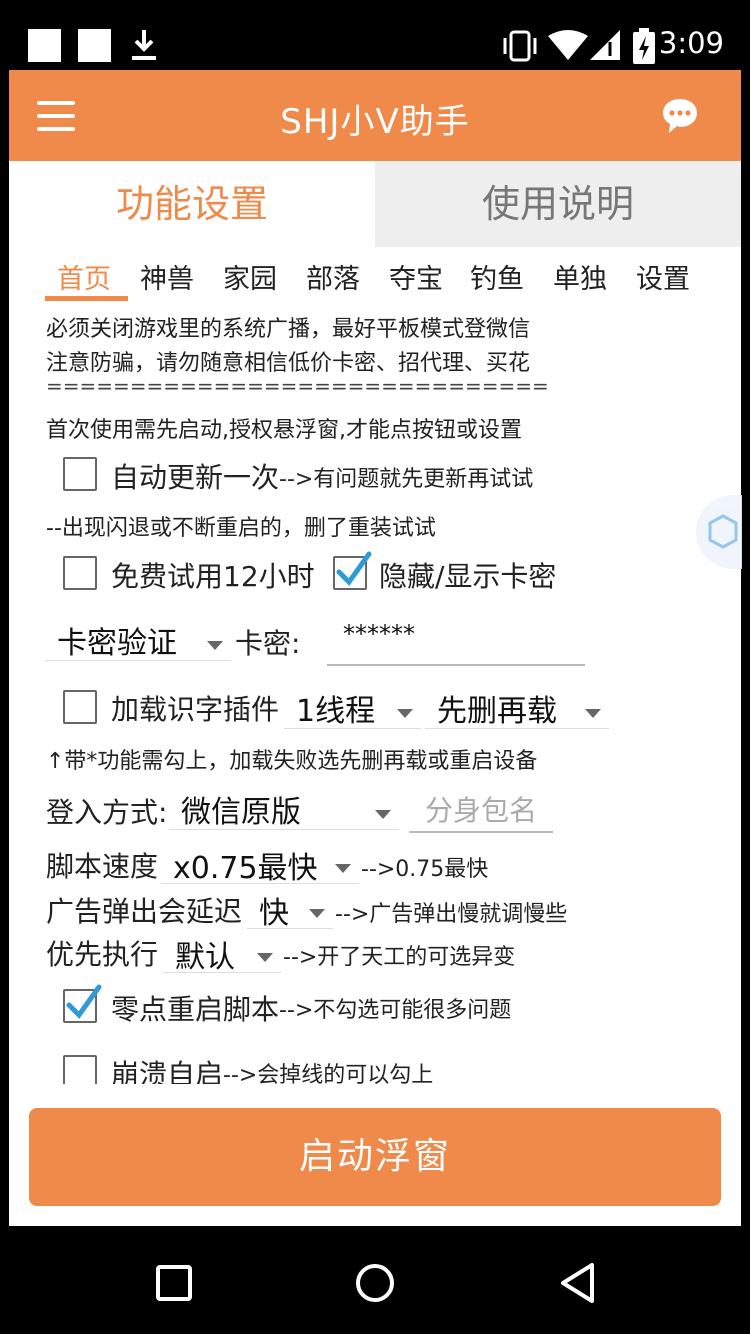  Describe the element at coordinates (213, 575) in the screenshot. I see `free-trial-label: 免费试用12小时` at that location.